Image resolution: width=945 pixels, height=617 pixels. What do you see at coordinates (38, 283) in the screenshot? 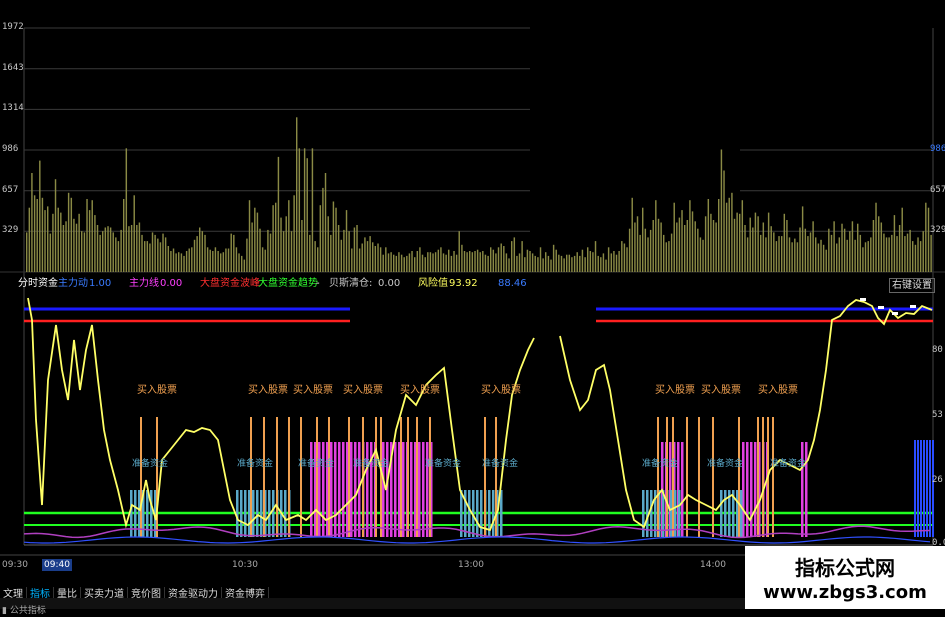
I see `header-field: 分时资金` at bounding box center [38, 283].